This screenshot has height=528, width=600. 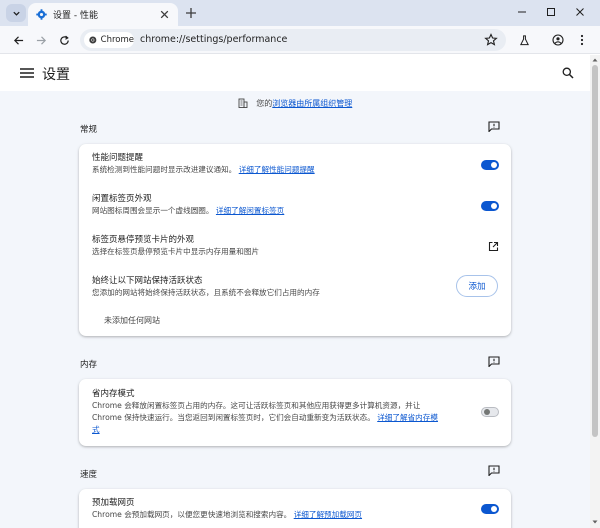 What do you see at coordinates (568, 73) in the screenshot?
I see `search-icon` at bounding box center [568, 73].